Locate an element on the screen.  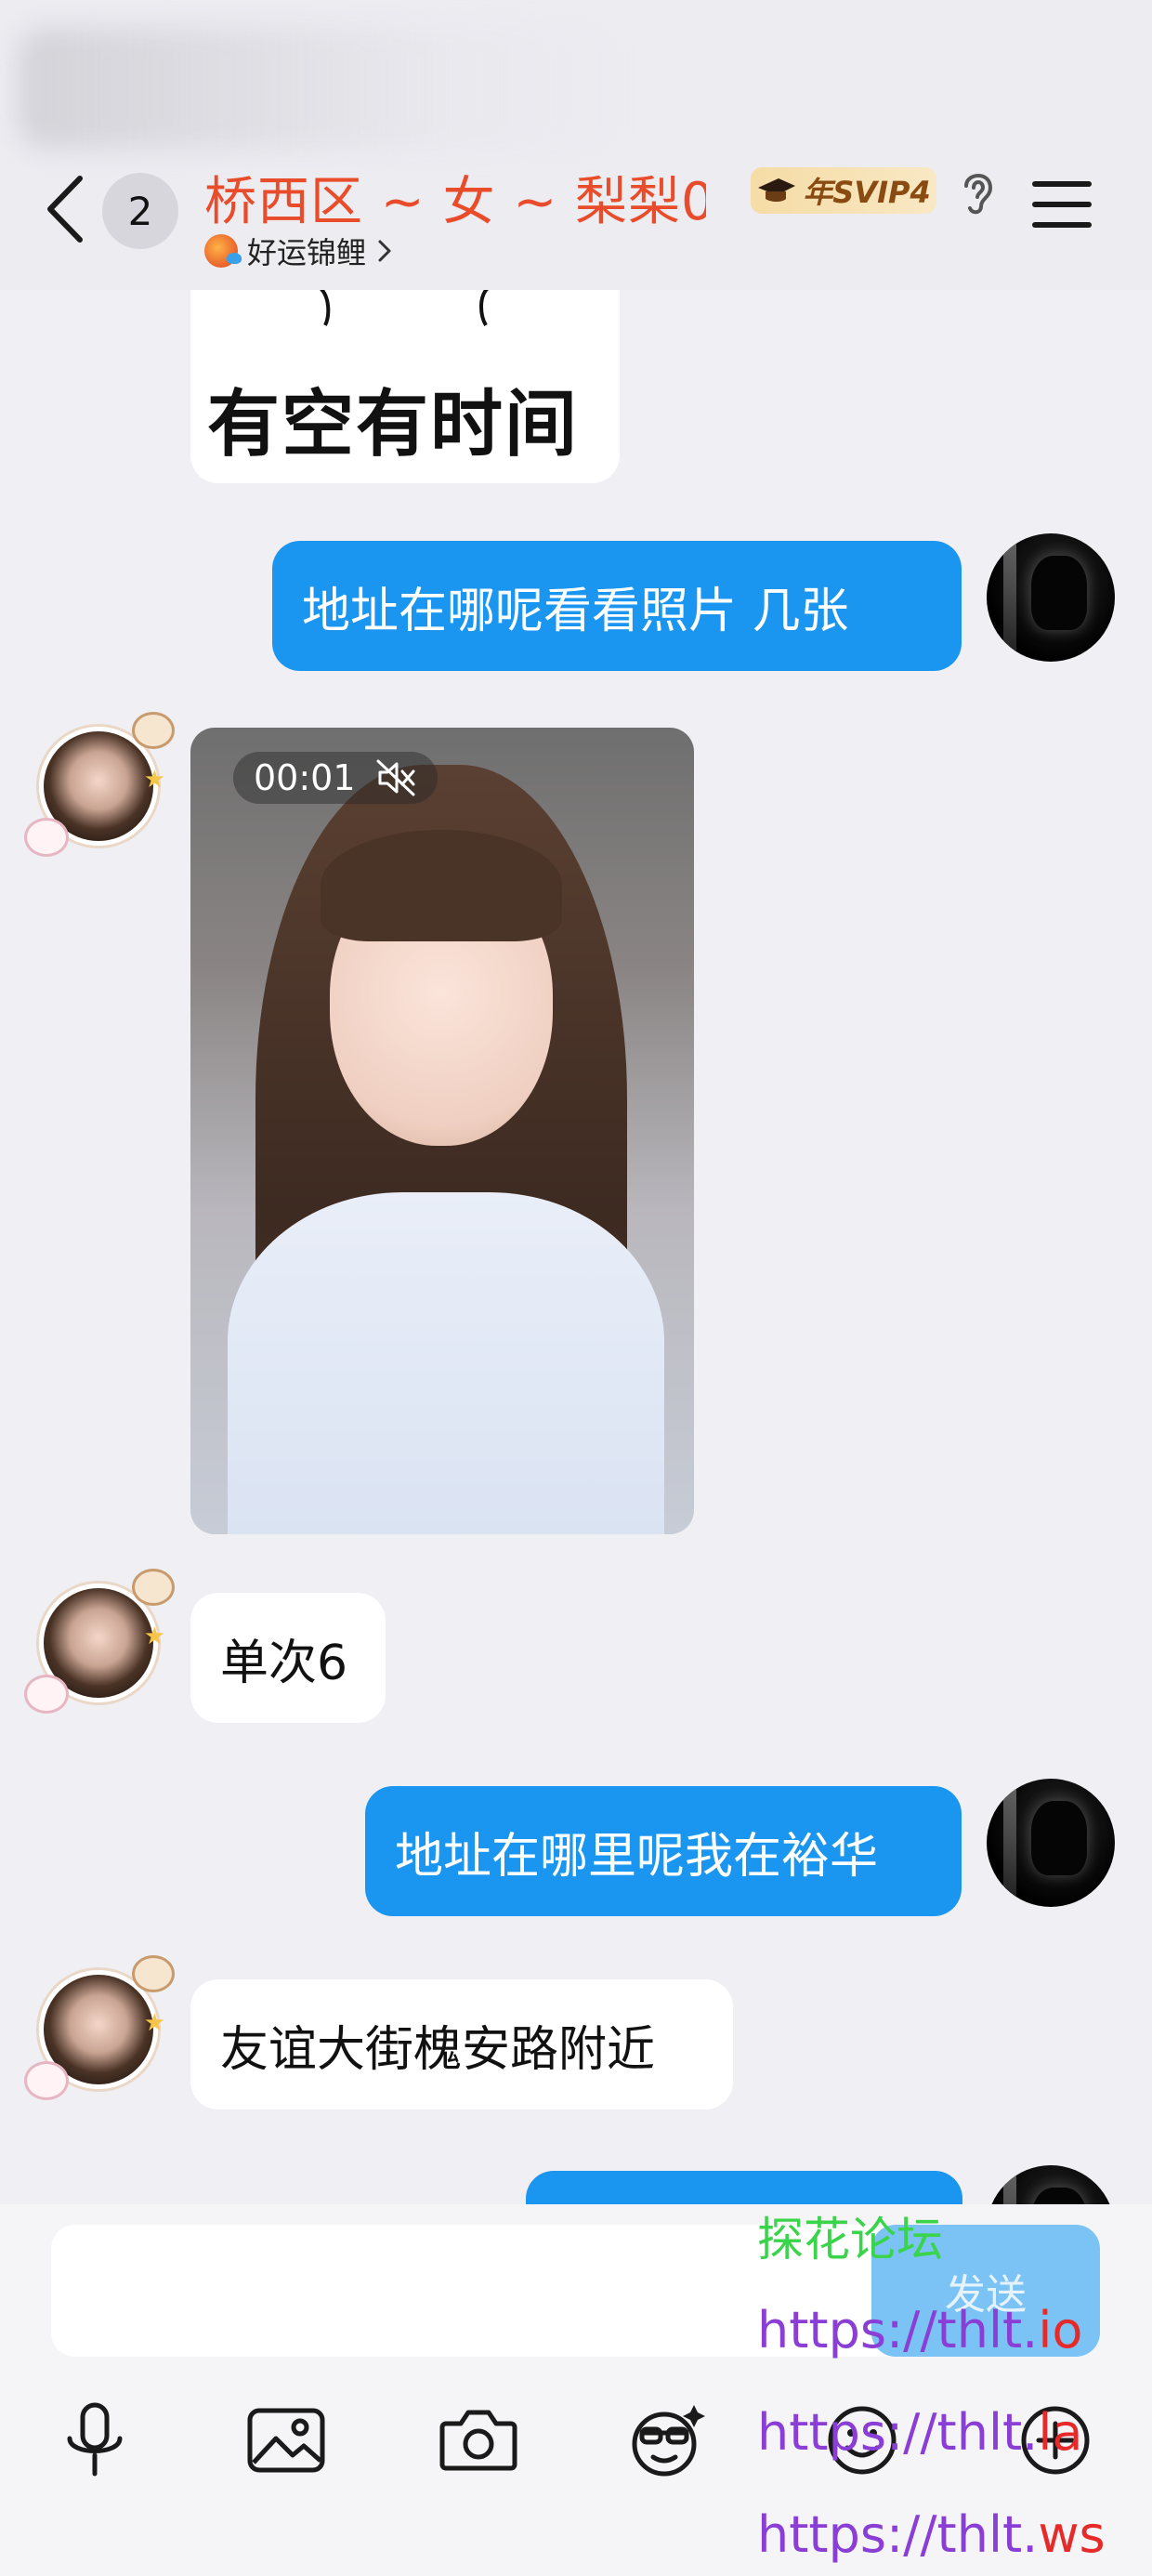
sticker-caption: 有空有时间 is located at coordinates (393, 425).